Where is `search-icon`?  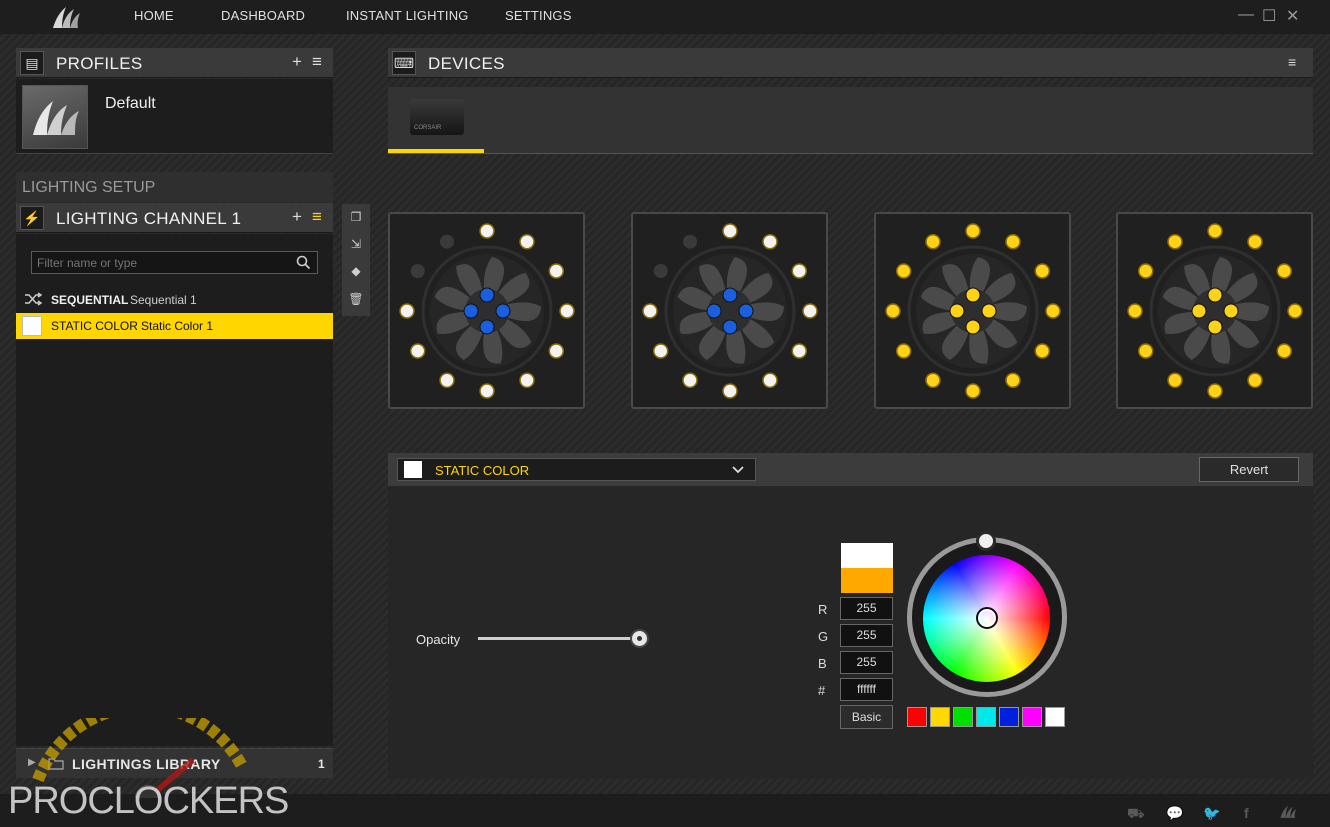 search-icon is located at coordinates (303, 262).